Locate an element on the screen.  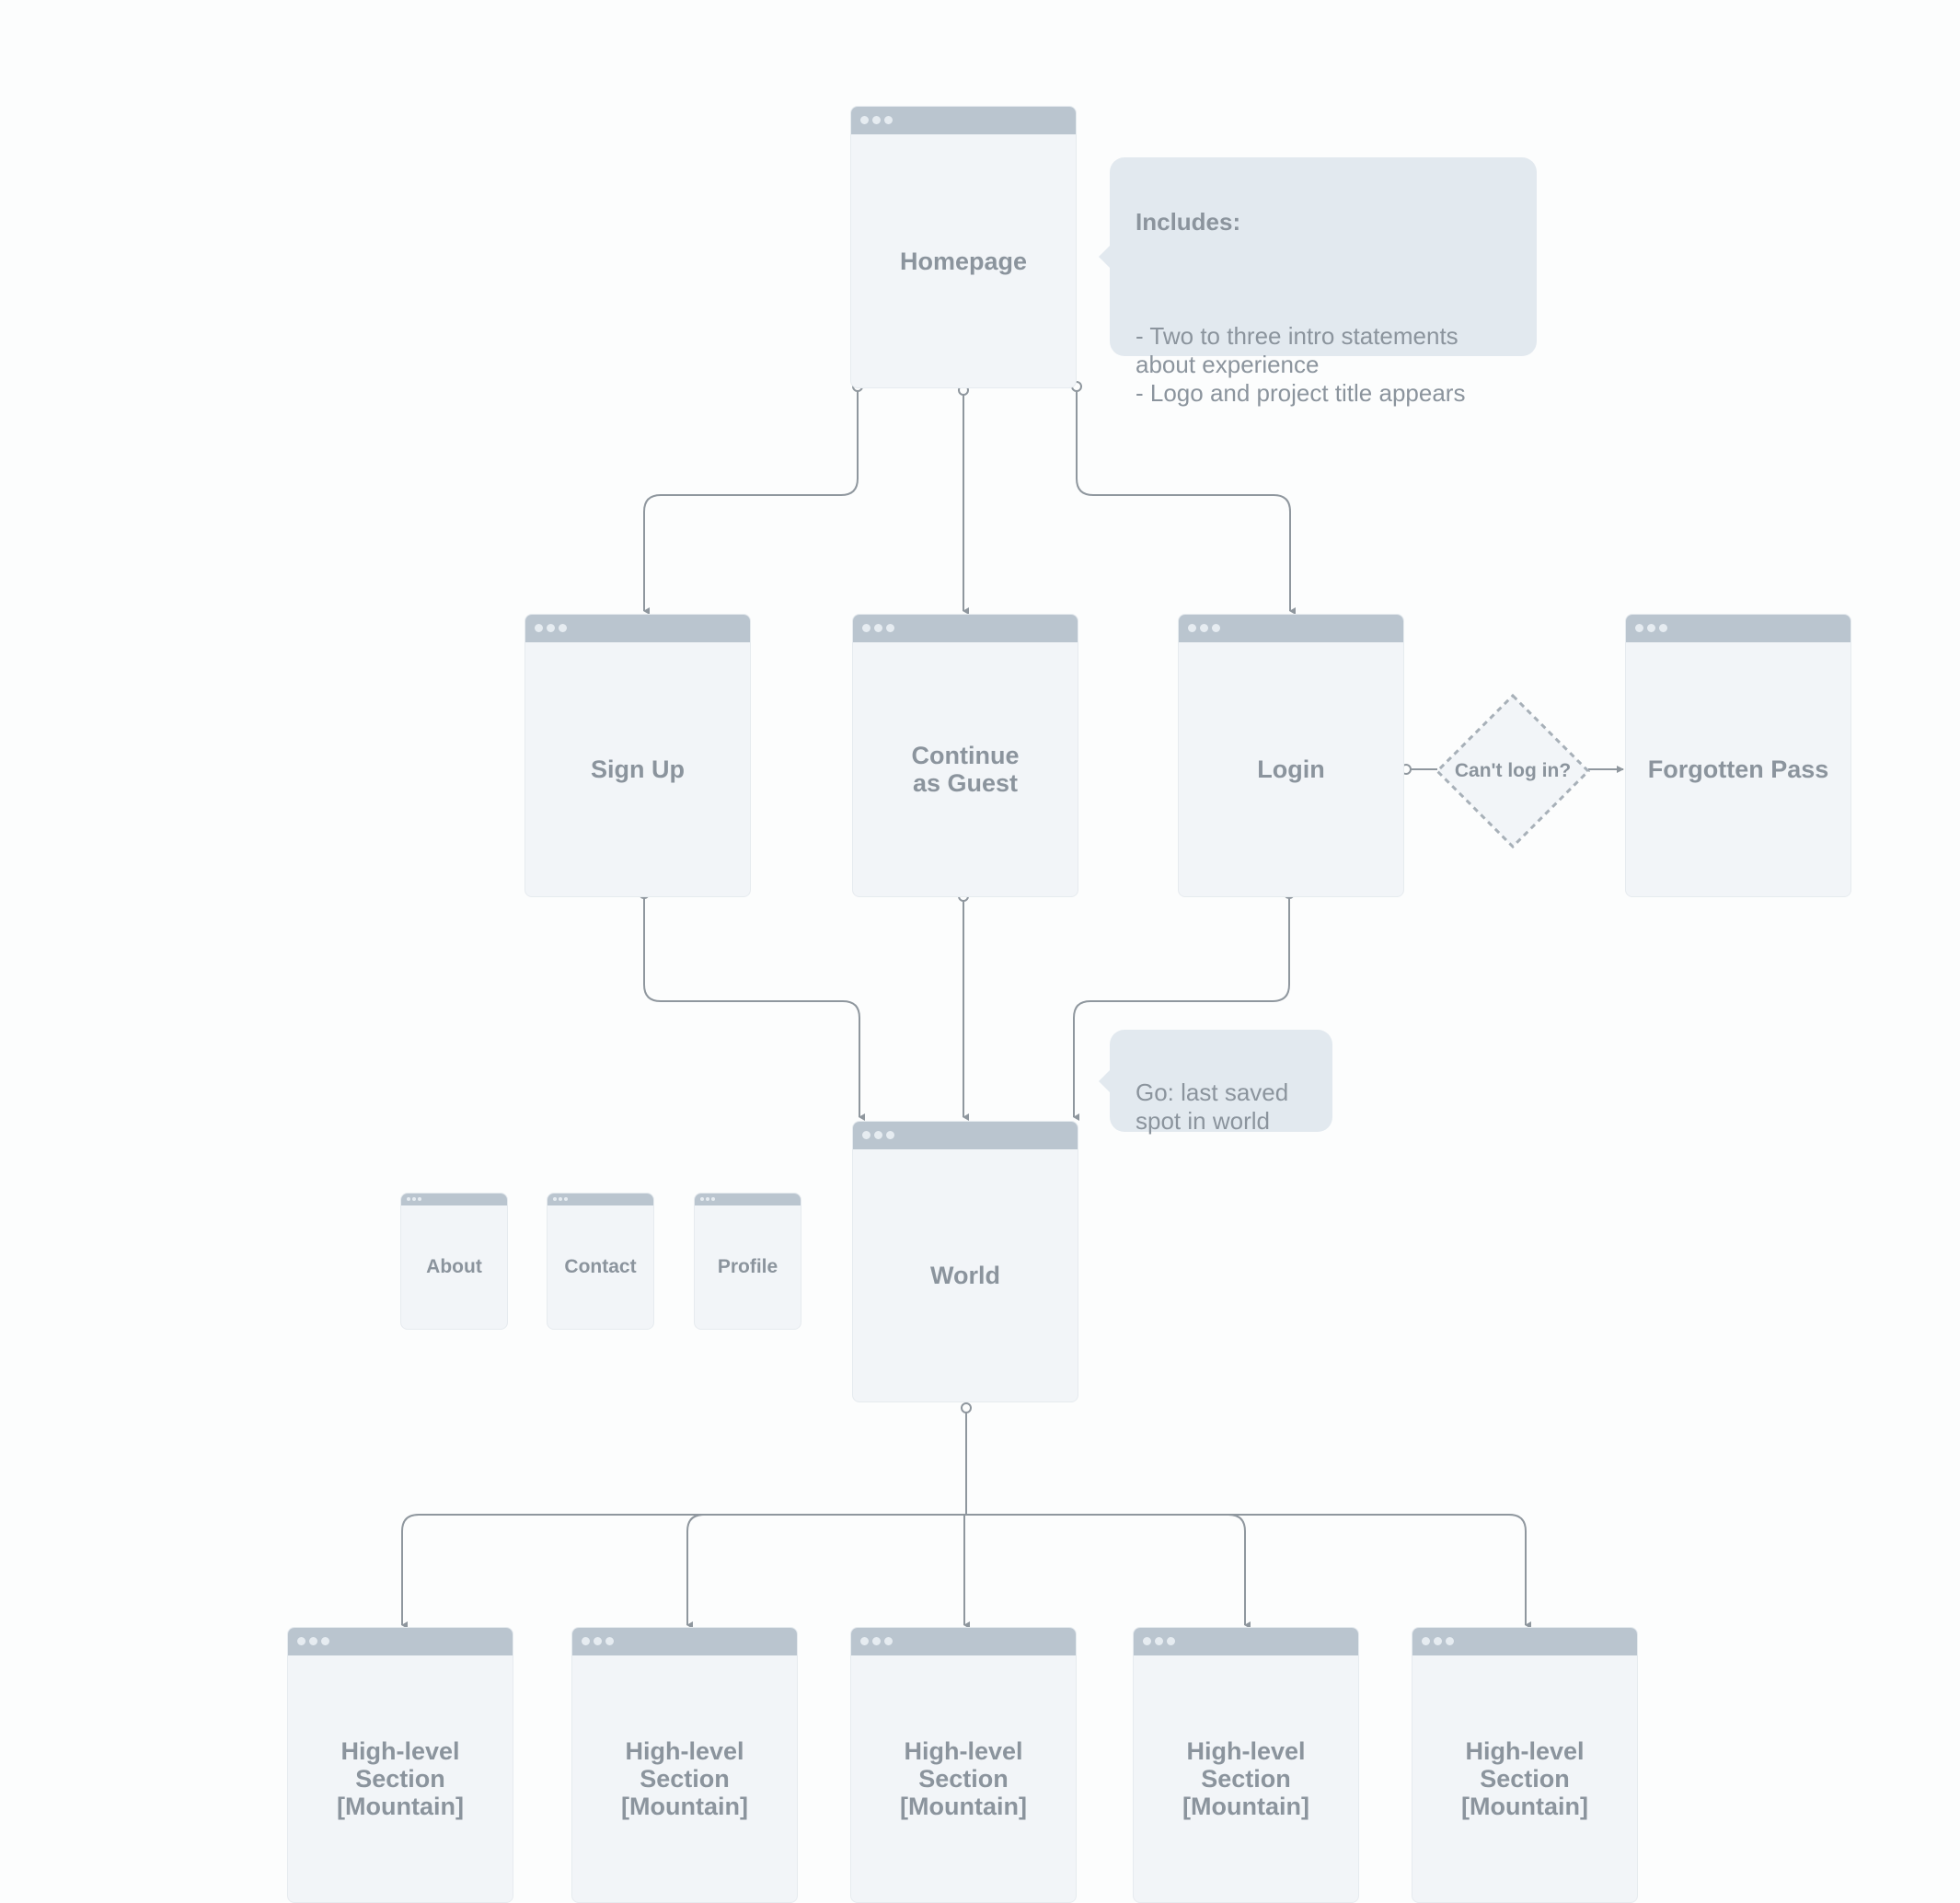
page-label: About is located at coordinates (454, 1266).